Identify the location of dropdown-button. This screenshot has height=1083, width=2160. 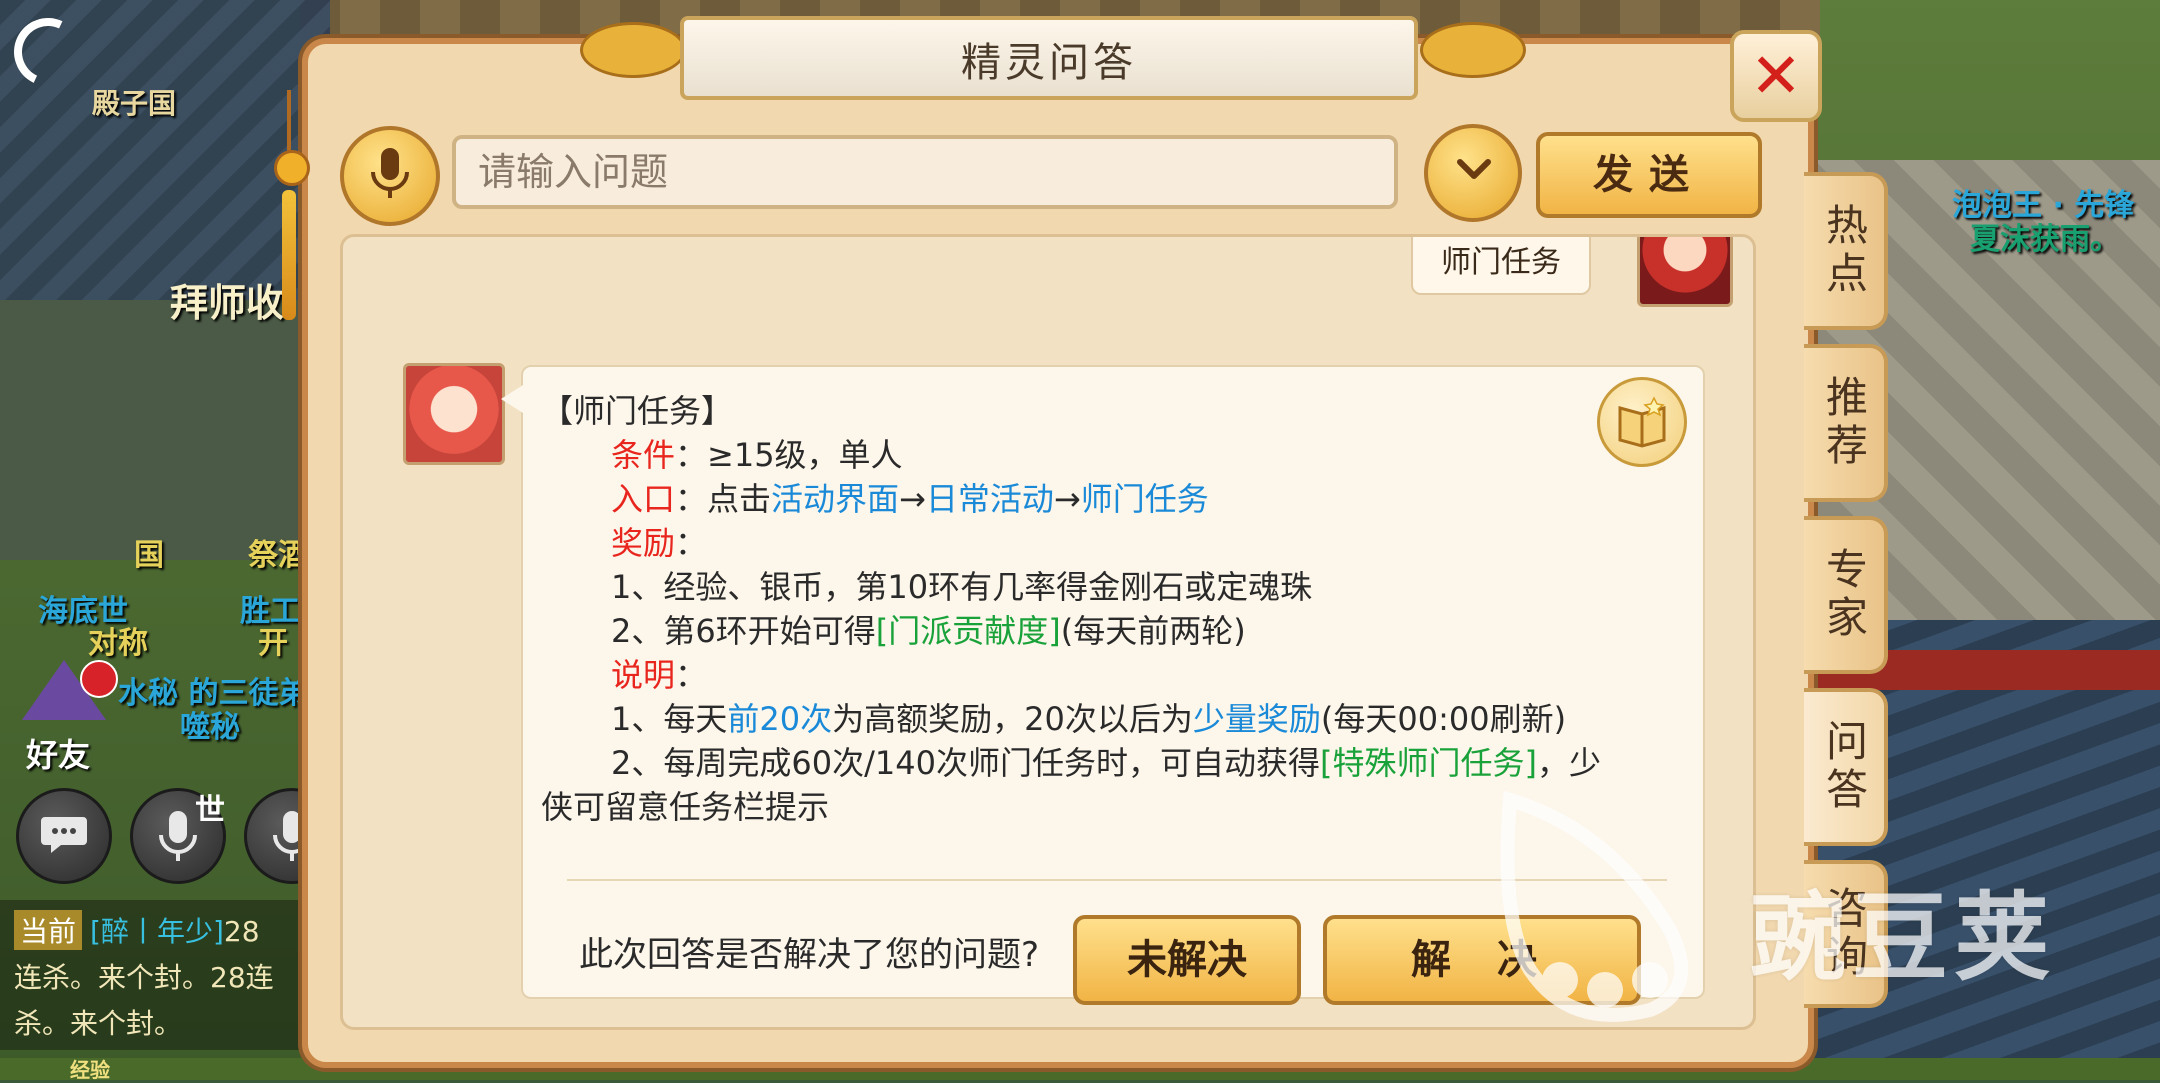
(1473, 173).